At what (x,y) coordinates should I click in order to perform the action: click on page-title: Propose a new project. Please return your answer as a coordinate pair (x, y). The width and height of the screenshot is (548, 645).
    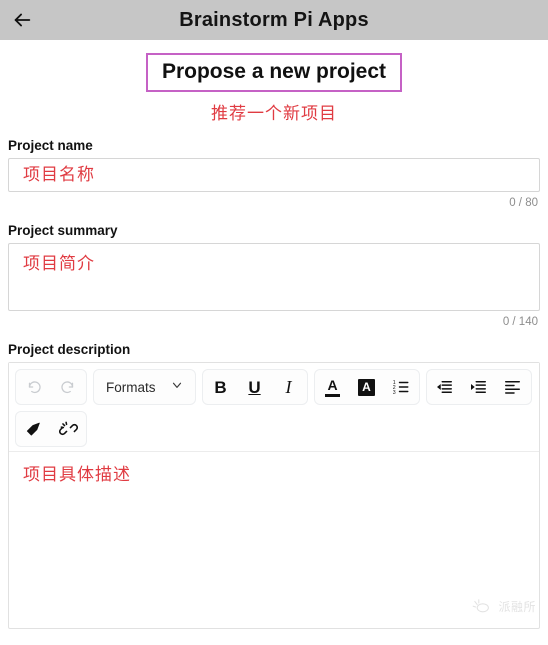
    Looking at the image, I should click on (274, 71).